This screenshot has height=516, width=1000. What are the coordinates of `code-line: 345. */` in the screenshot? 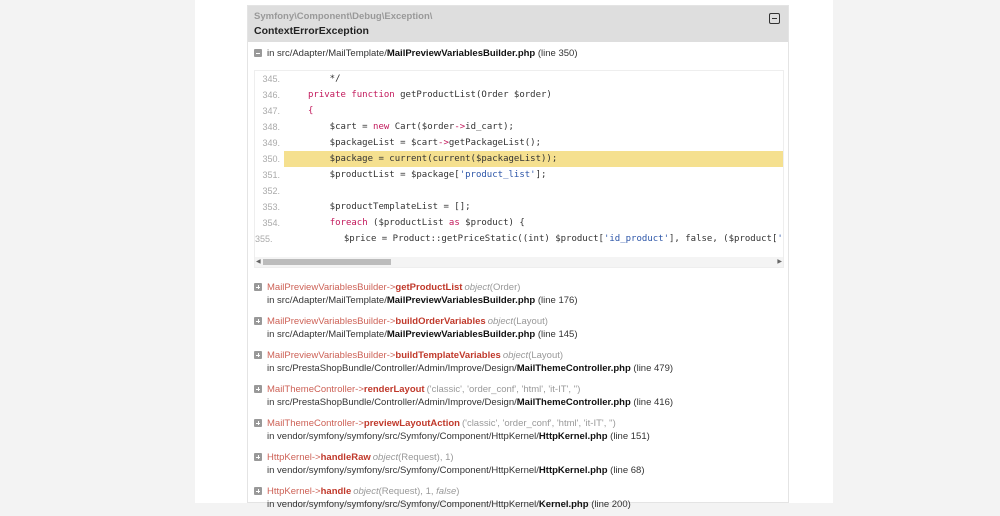 It's located at (519, 79).